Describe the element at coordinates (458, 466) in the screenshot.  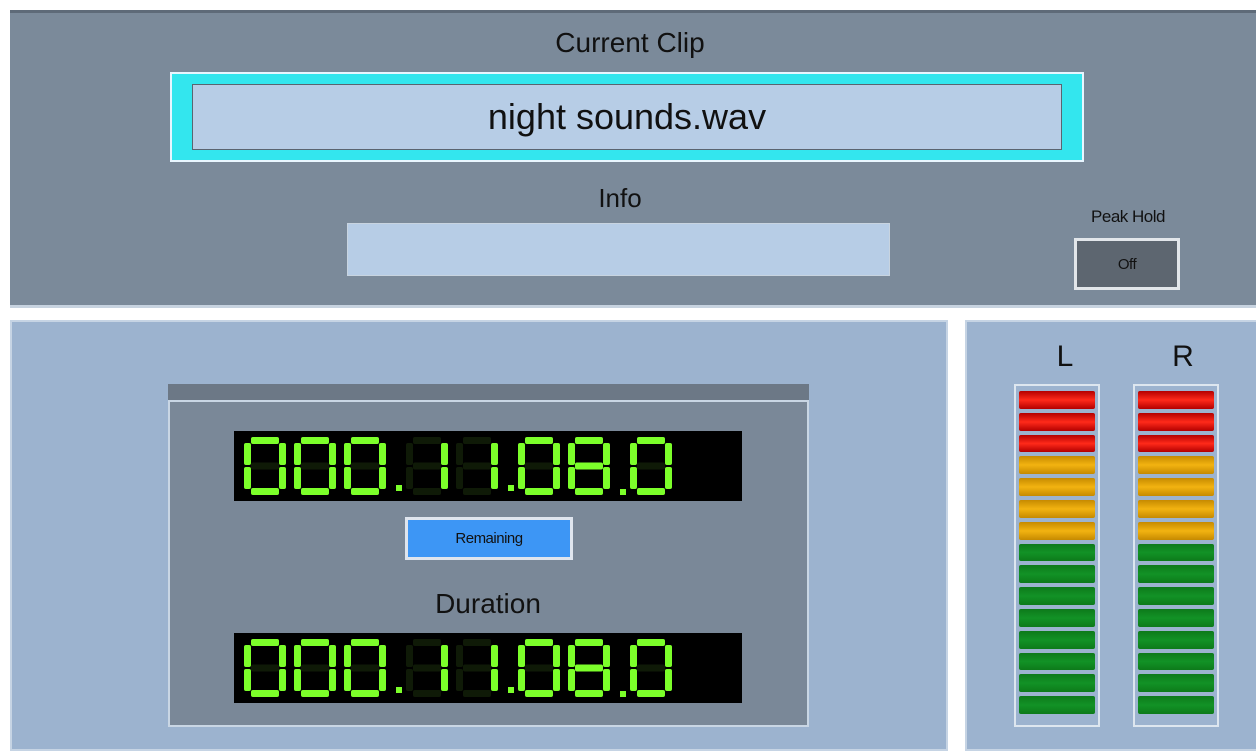
I see `time-remaining-digits` at that location.